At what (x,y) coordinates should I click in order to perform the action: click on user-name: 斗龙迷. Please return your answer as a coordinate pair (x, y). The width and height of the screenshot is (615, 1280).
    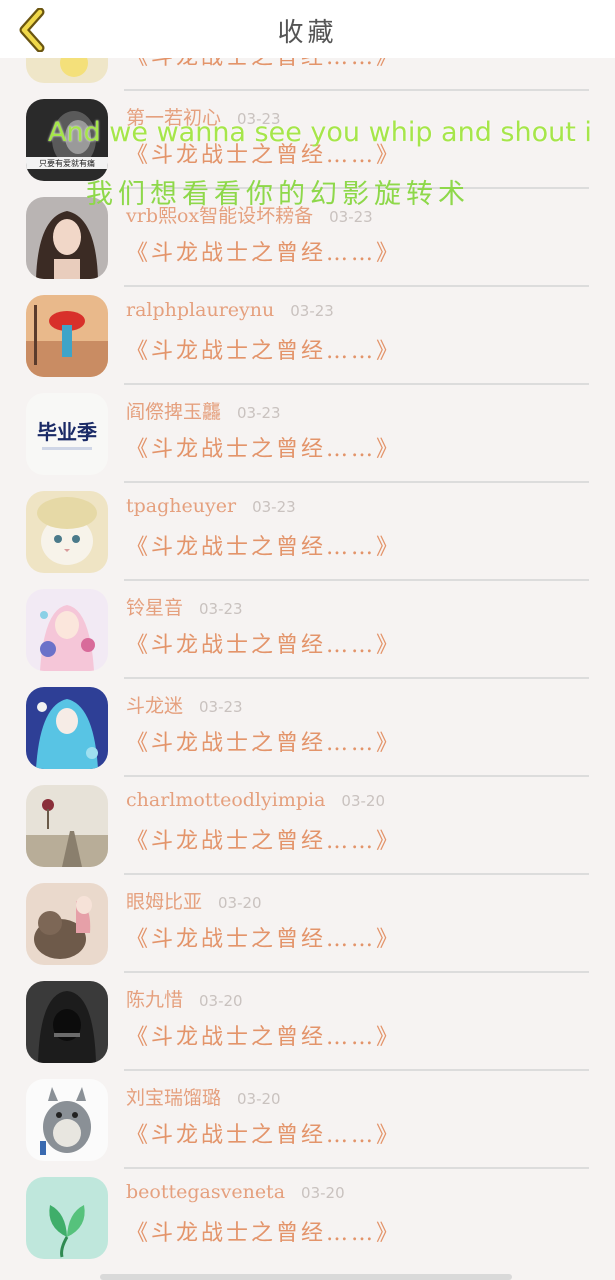
    Looking at the image, I should click on (154, 706).